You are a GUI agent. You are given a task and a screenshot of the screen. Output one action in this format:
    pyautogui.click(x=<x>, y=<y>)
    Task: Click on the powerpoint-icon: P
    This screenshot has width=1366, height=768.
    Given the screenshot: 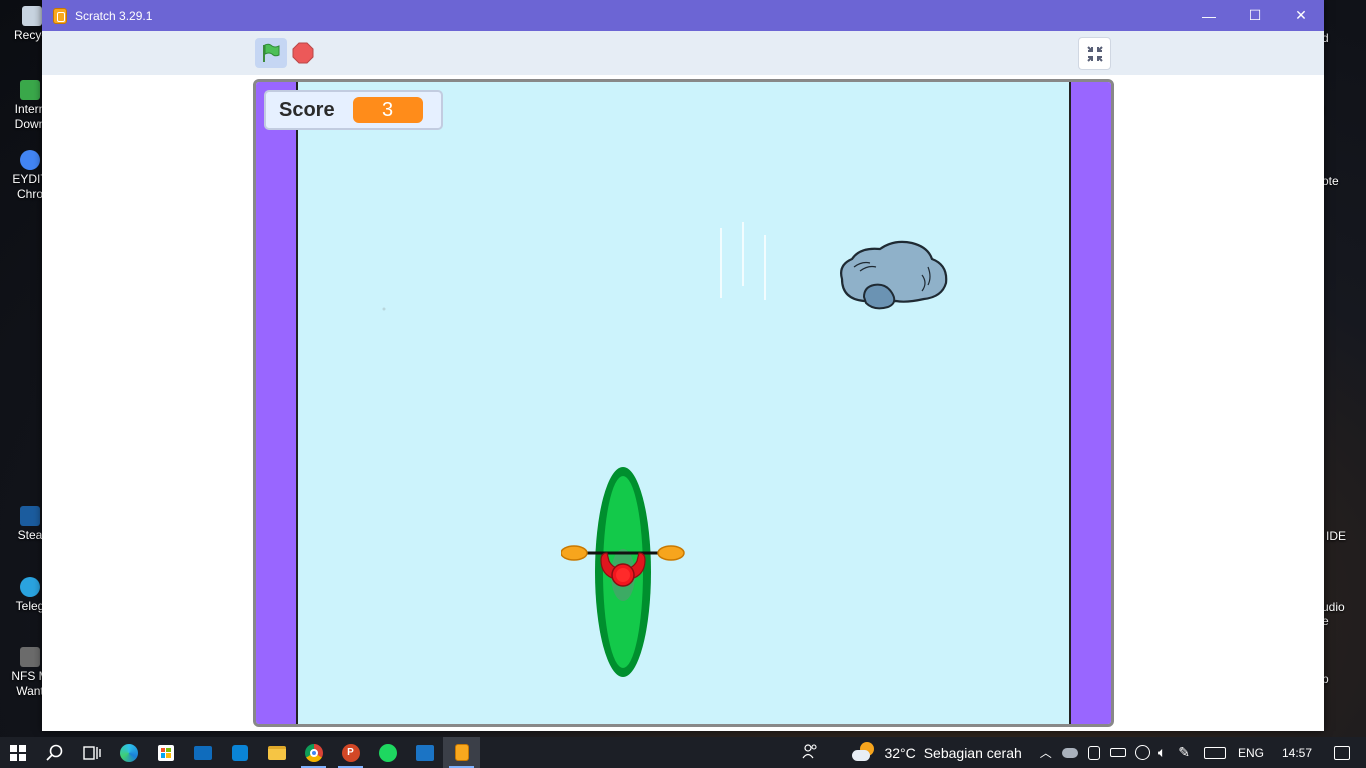 What is the action you would take?
    pyautogui.click(x=350, y=752)
    